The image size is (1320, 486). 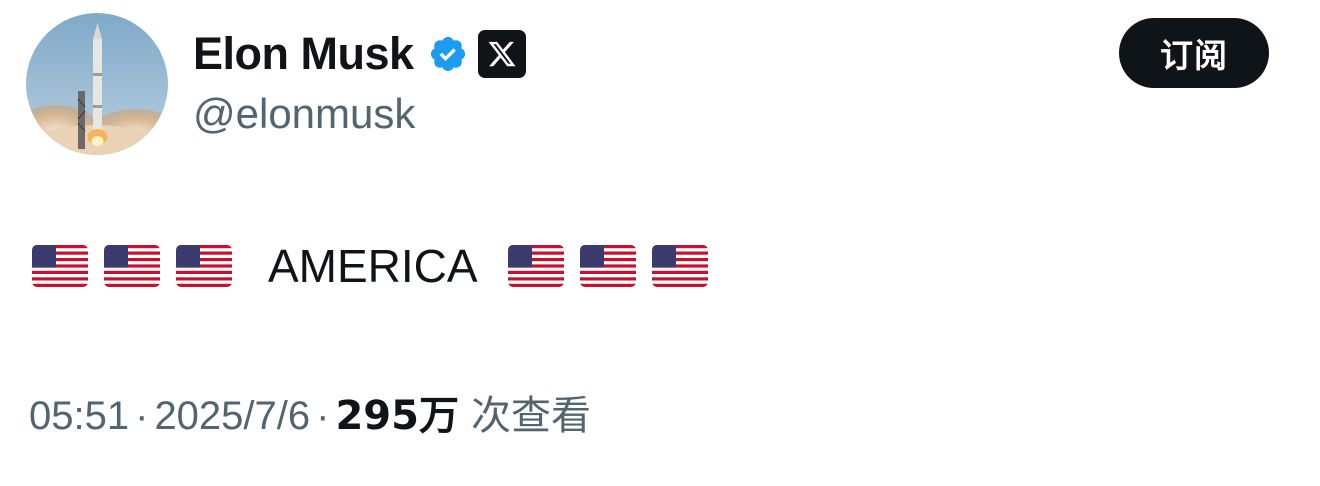 What do you see at coordinates (397, 416) in the screenshot?
I see `views-count: 295万` at bounding box center [397, 416].